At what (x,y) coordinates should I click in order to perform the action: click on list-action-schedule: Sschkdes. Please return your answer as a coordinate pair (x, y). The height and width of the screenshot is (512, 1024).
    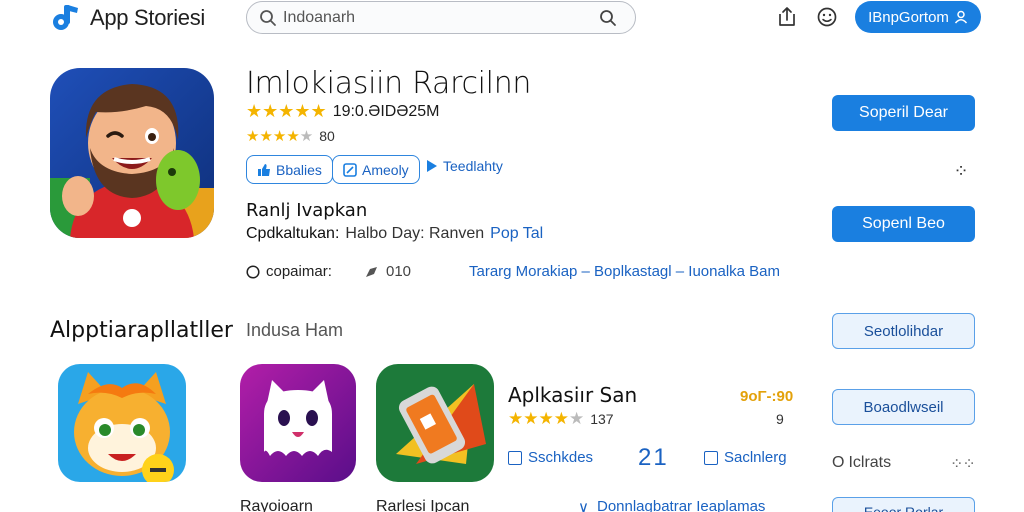
    Looking at the image, I should click on (550, 457).